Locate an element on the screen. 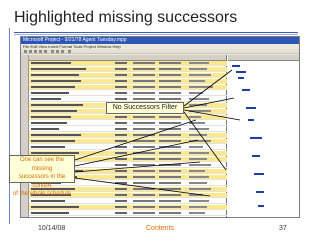 The width and height of the screenshot is (320, 240). note-arrows is located at coordinates (142, 158).